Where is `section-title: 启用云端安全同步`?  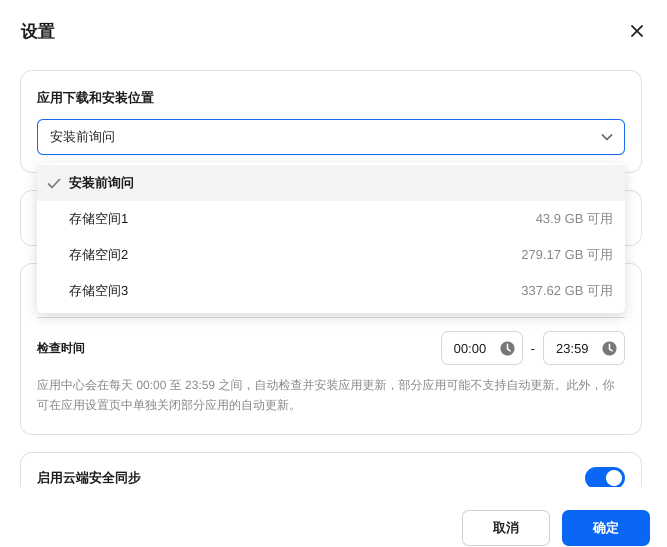 section-title: 启用云端安全同步 is located at coordinates (89, 478).